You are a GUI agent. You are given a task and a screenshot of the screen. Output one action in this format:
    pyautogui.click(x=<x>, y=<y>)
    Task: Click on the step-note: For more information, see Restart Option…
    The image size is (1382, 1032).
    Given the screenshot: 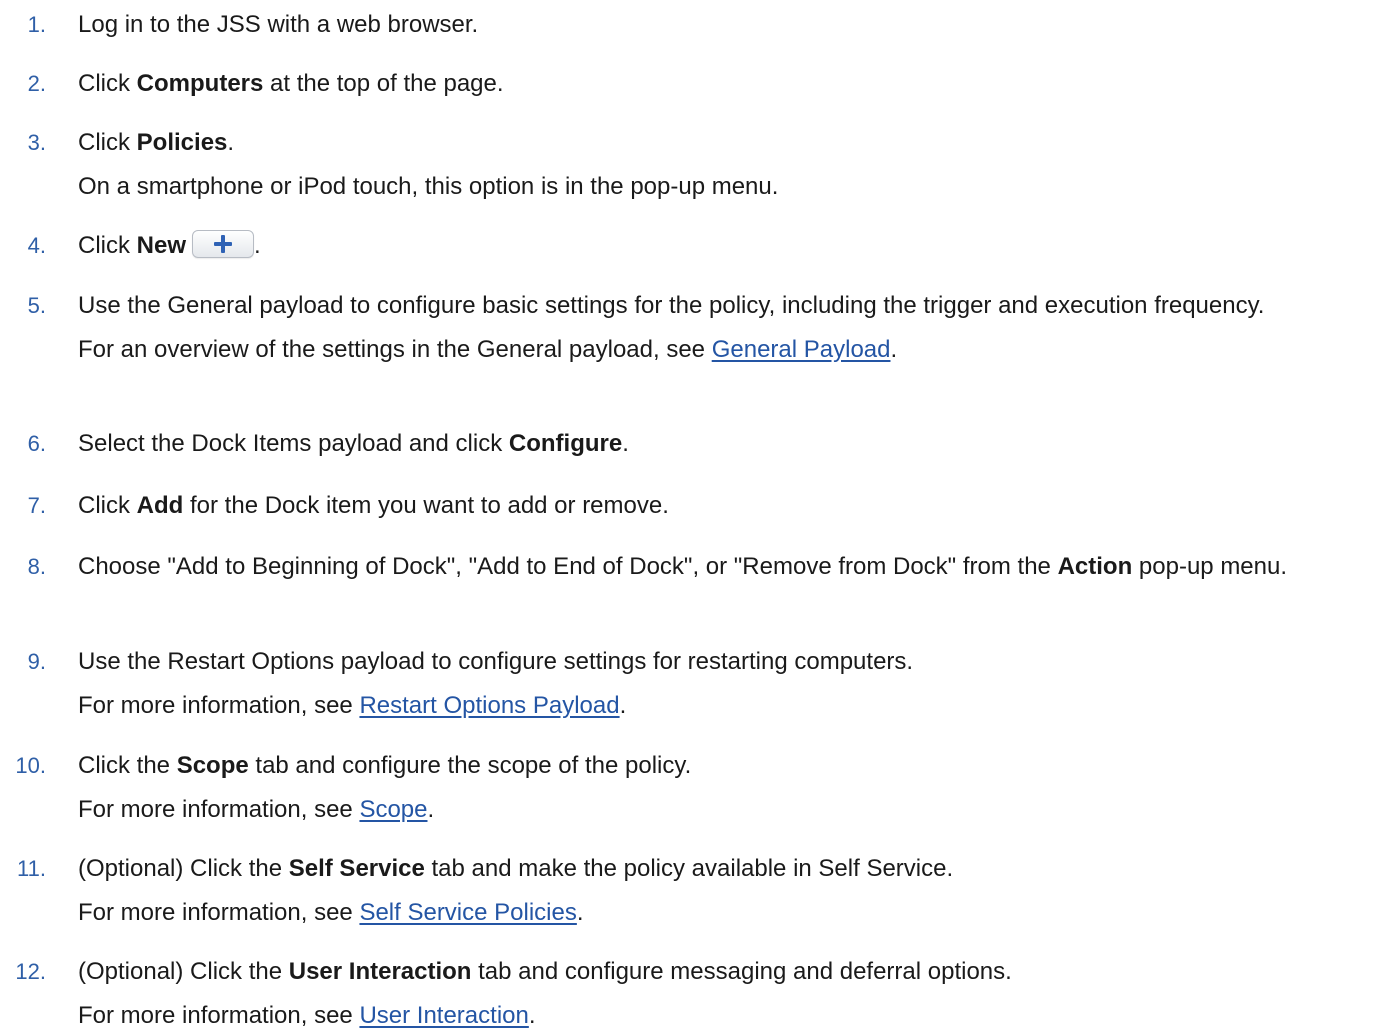 What is the action you would take?
    pyautogui.click(x=352, y=705)
    